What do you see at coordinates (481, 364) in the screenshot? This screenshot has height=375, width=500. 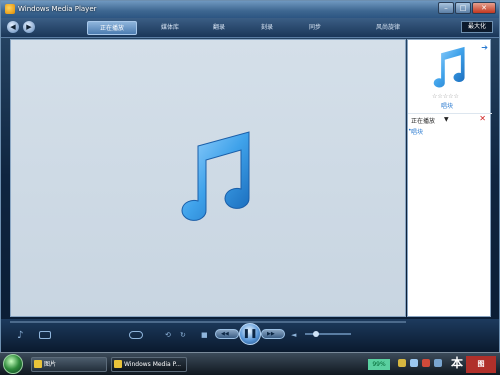 I see `watermark-logo: 图` at bounding box center [481, 364].